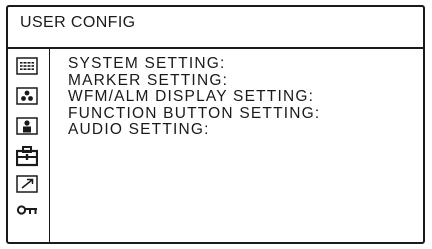  I want to click on menu-item-wfm-alm-display-setting: WFM/ALM DISPLAY SETTING:, so click(194, 97).